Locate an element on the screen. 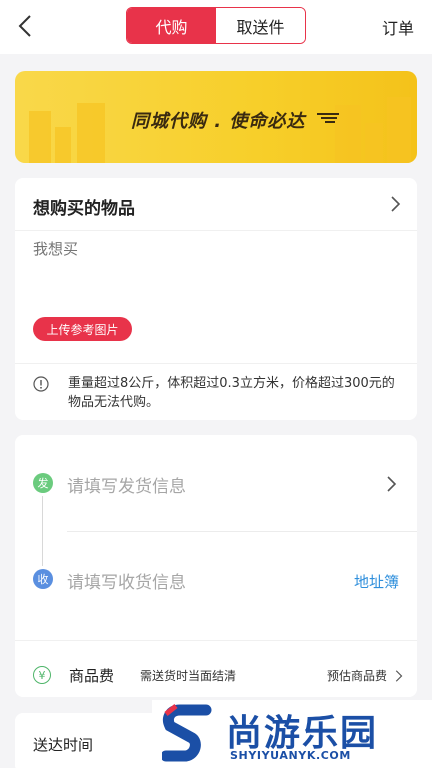  estimate-goods-fee-link: 预估商品费 is located at coordinates (357, 675).